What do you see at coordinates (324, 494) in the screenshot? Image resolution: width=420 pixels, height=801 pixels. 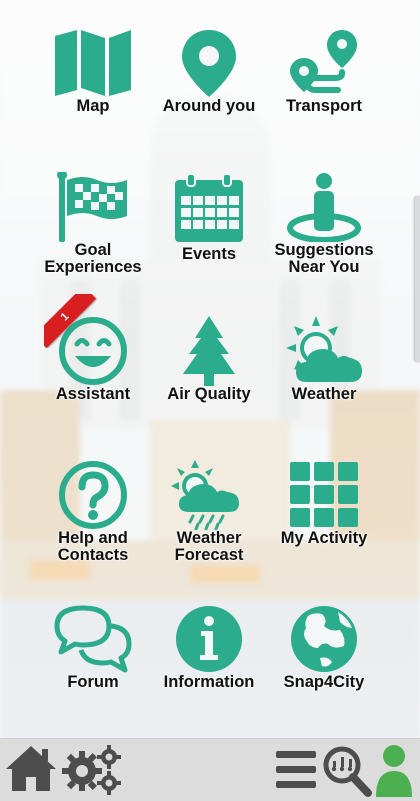 I see `grid-icon` at bounding box center [324, 494].